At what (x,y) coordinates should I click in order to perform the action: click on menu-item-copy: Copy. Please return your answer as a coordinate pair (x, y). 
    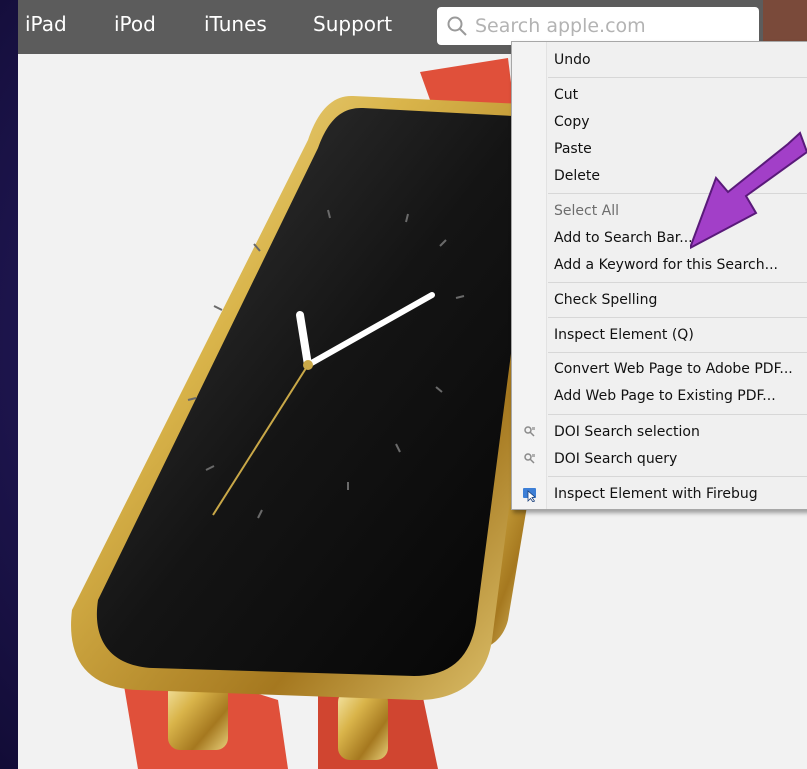
    Looking at the image, I should click on (572, 122).